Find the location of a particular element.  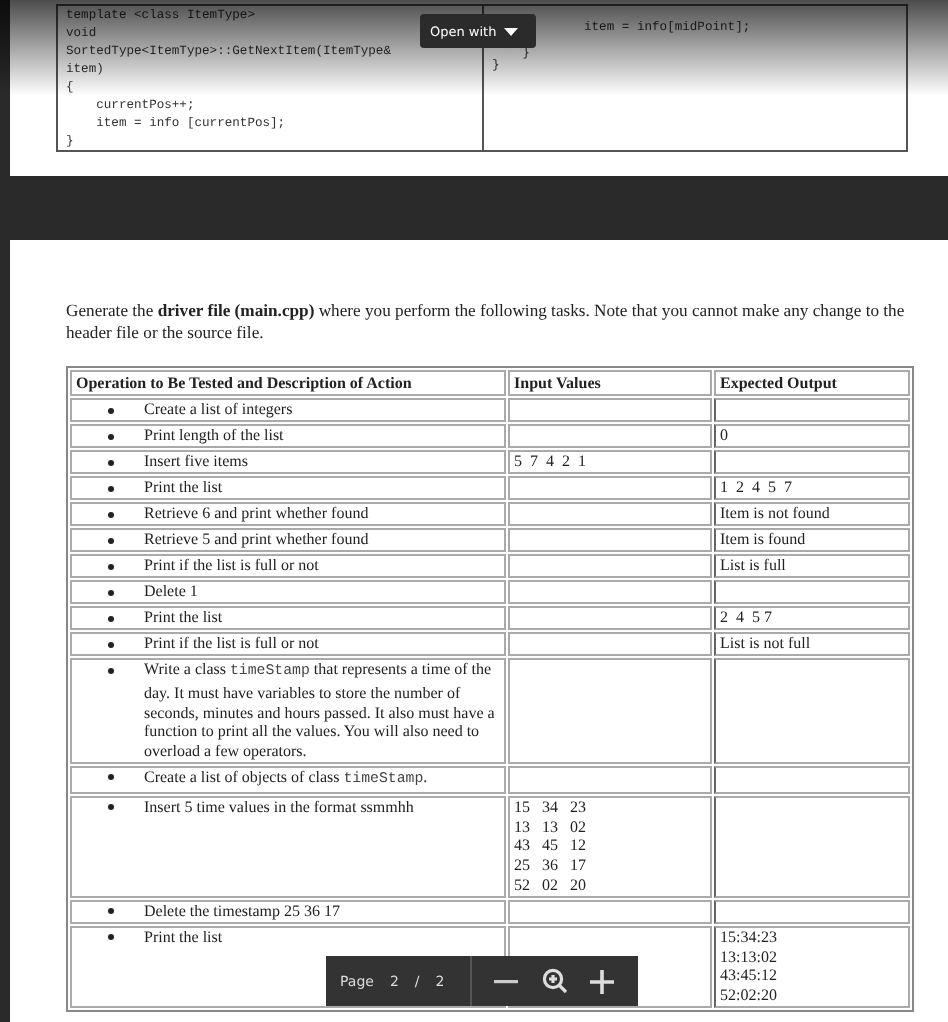

zoom-in-button is located at coordinates (602, 981).